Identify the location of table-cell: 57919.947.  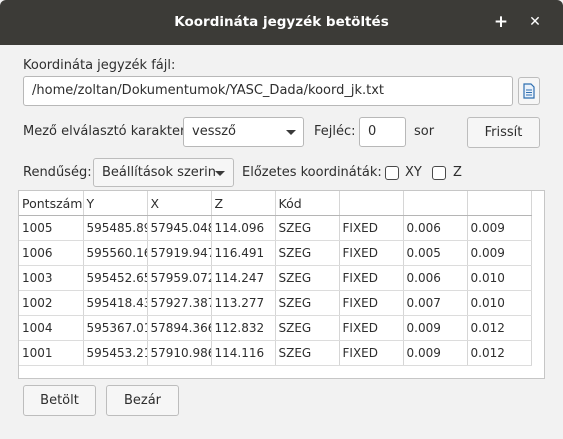
(179, 253).